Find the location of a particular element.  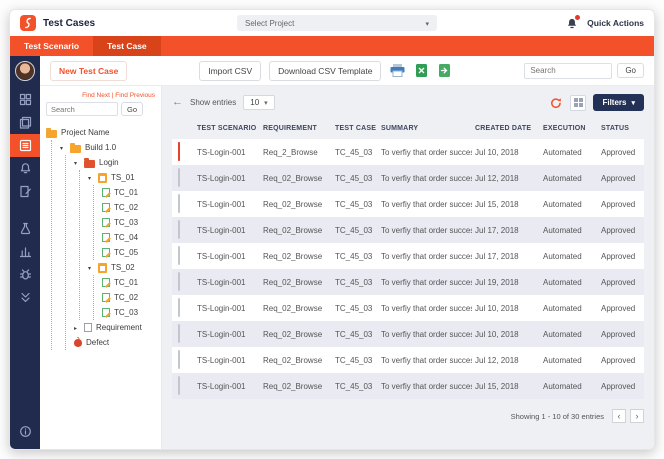

tree-node-test-case: TC_04 is located at coordinates (128, 237).